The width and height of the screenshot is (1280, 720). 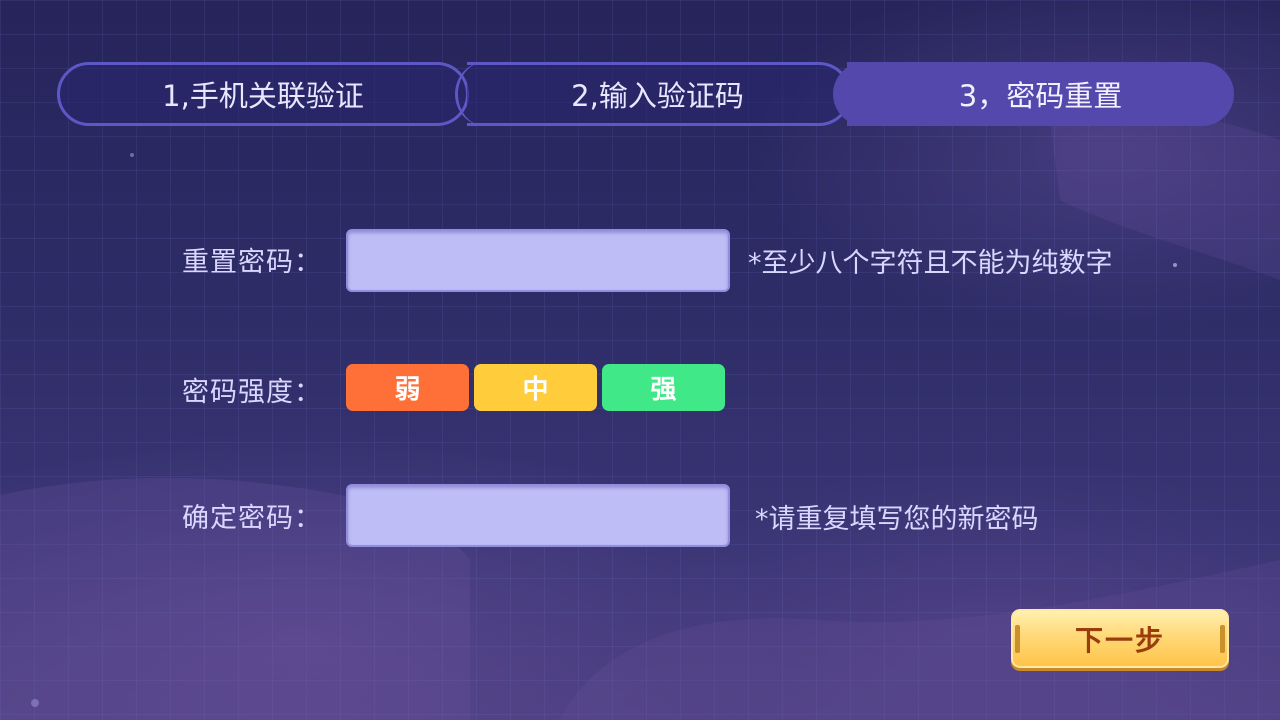 I want to click on step-progress-bar: 1,手机关联验证 2,输入验证码 3，密码重置, so click(x=645, y=94).